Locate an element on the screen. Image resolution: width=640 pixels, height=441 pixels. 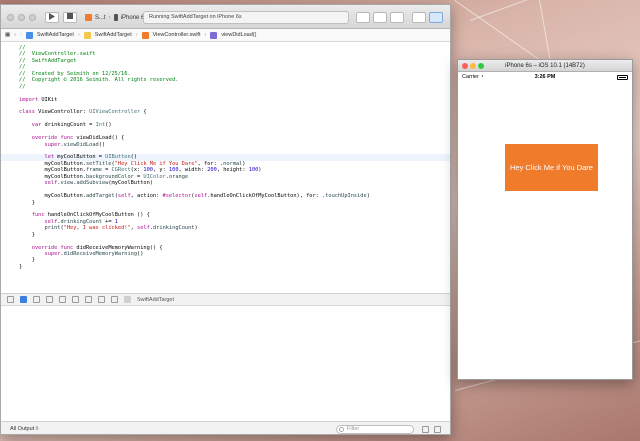
code-token: handleOnClickOfMyCoolButton () { is located at coordinates (97, 215).